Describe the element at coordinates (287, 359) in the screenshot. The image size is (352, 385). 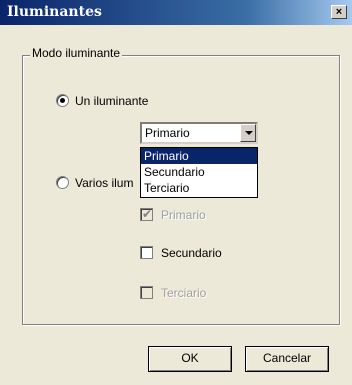
I see `cancel-button: Cancelar` at that location.